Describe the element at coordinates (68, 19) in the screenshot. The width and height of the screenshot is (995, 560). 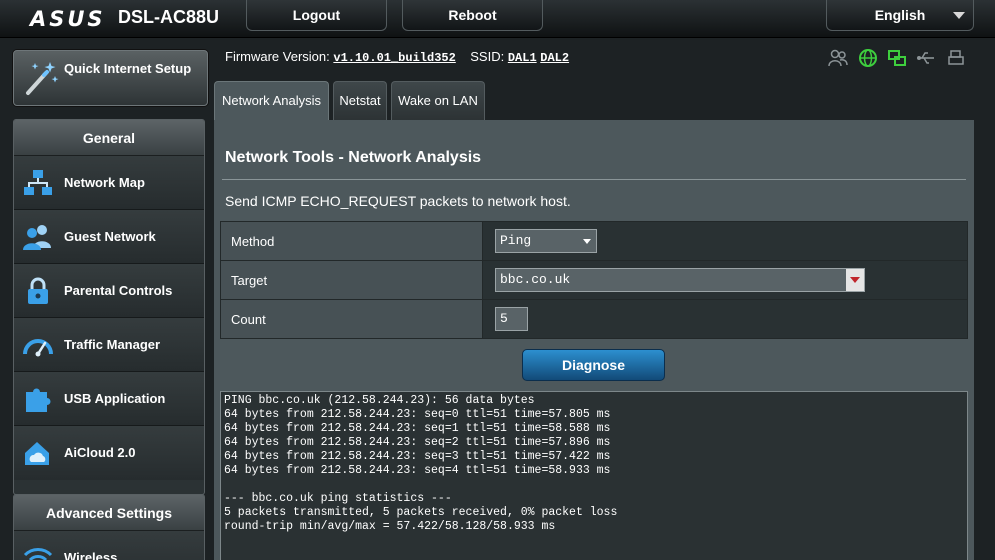
I see `asus-logo: ASUS` at that location.